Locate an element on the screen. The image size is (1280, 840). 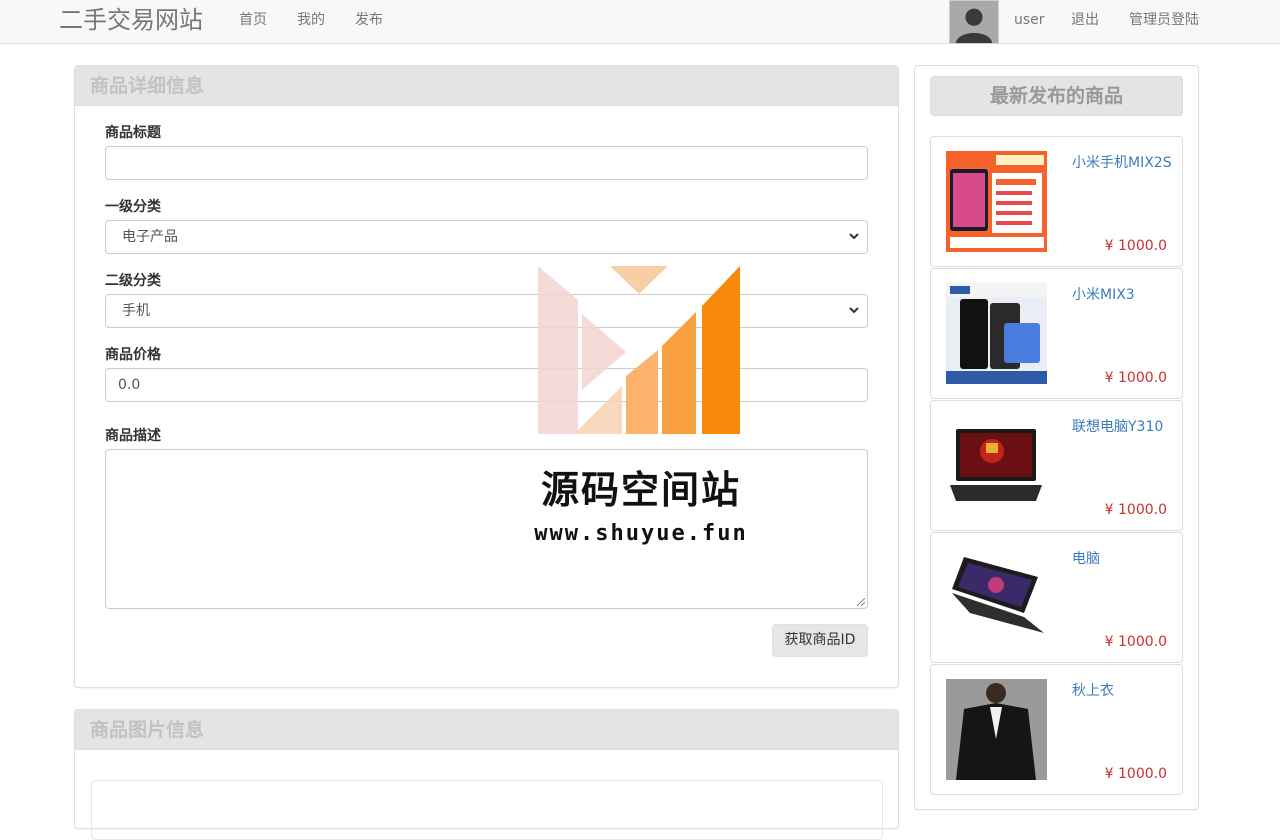
product-card: 电脑 ¥ 1000.0 is located at coordinates (1056, 597).